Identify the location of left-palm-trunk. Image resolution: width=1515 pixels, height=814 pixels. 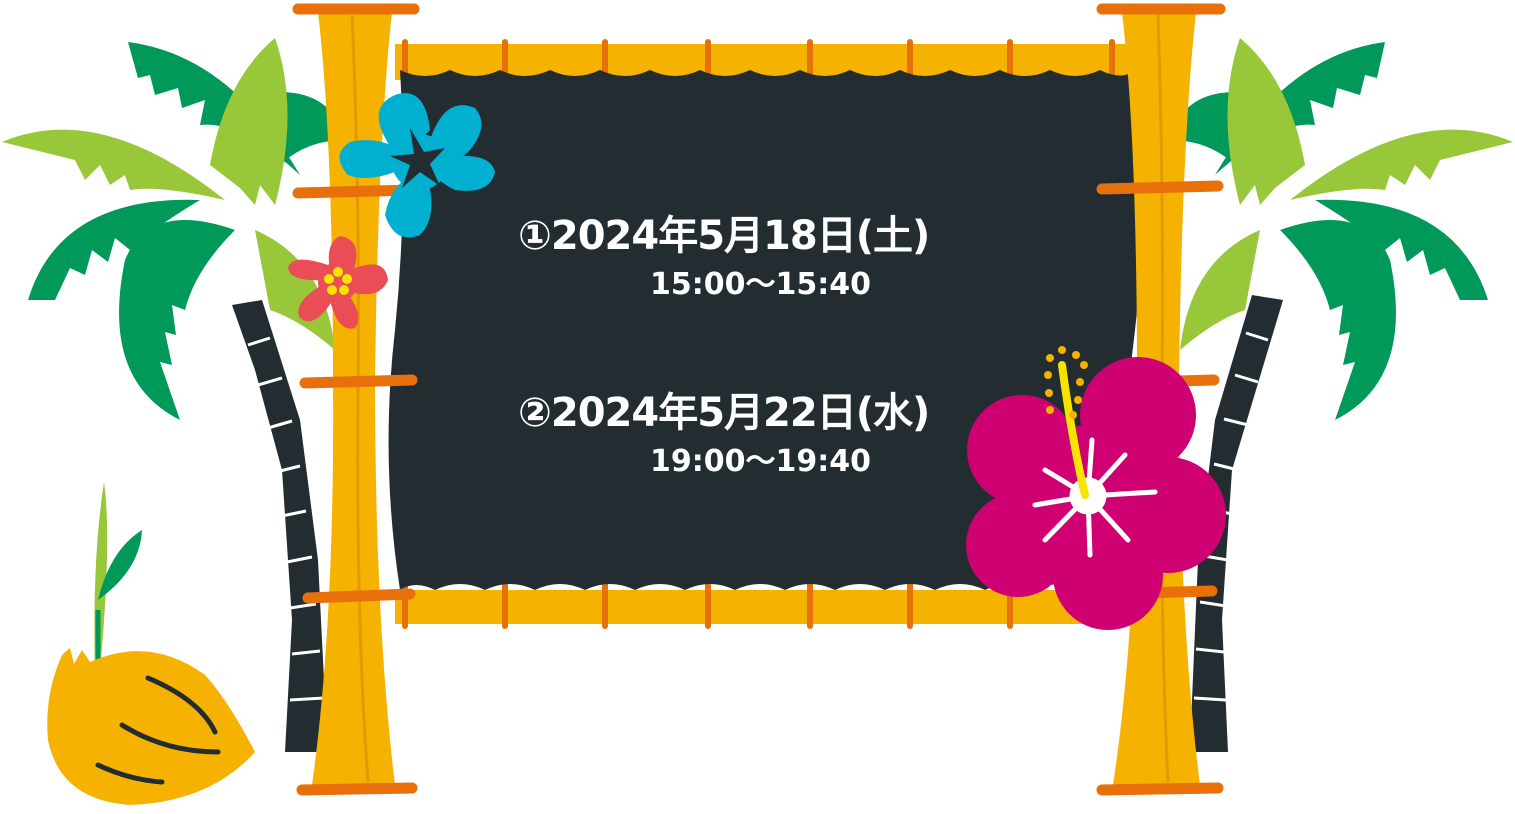
(281, 526).